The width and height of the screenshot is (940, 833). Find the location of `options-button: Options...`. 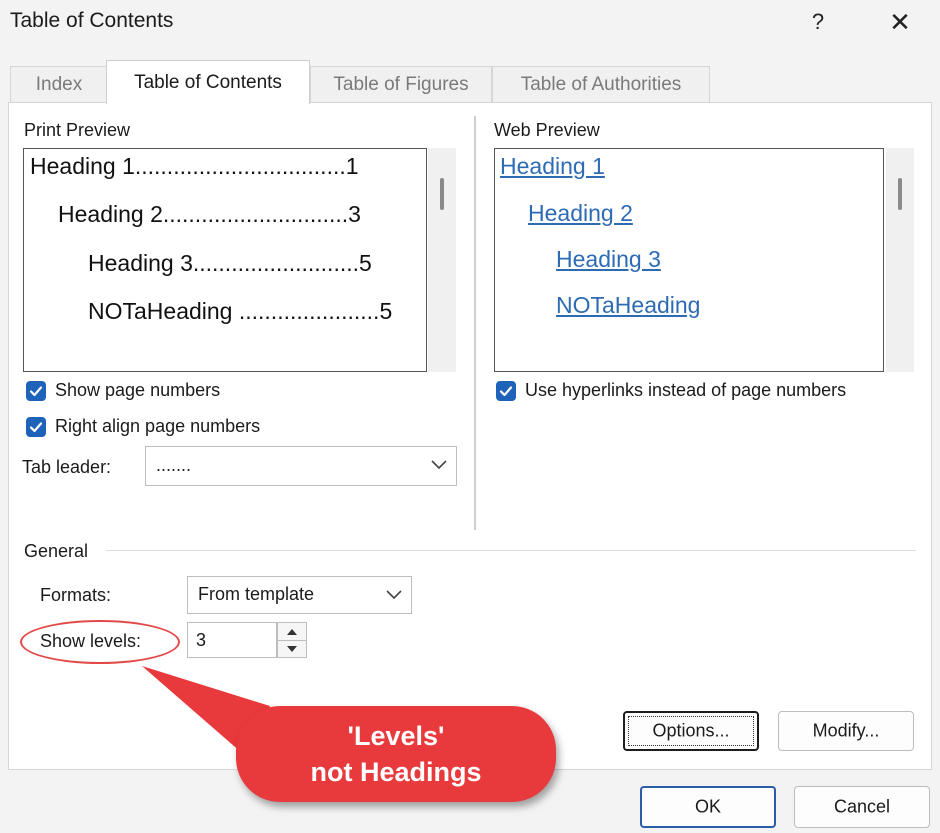

options-button: Options... is located at coordinates (691, 731).